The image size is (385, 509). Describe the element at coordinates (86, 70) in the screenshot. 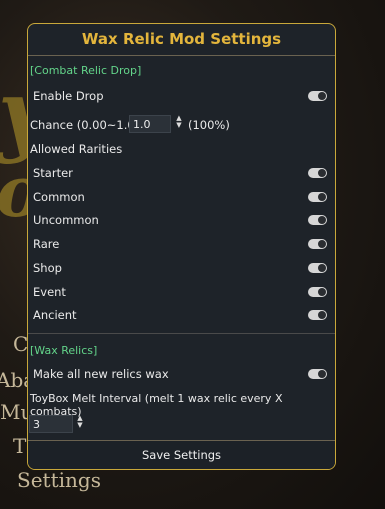

I see `combat-section-label: [Combat Relic Drop]` at that location.